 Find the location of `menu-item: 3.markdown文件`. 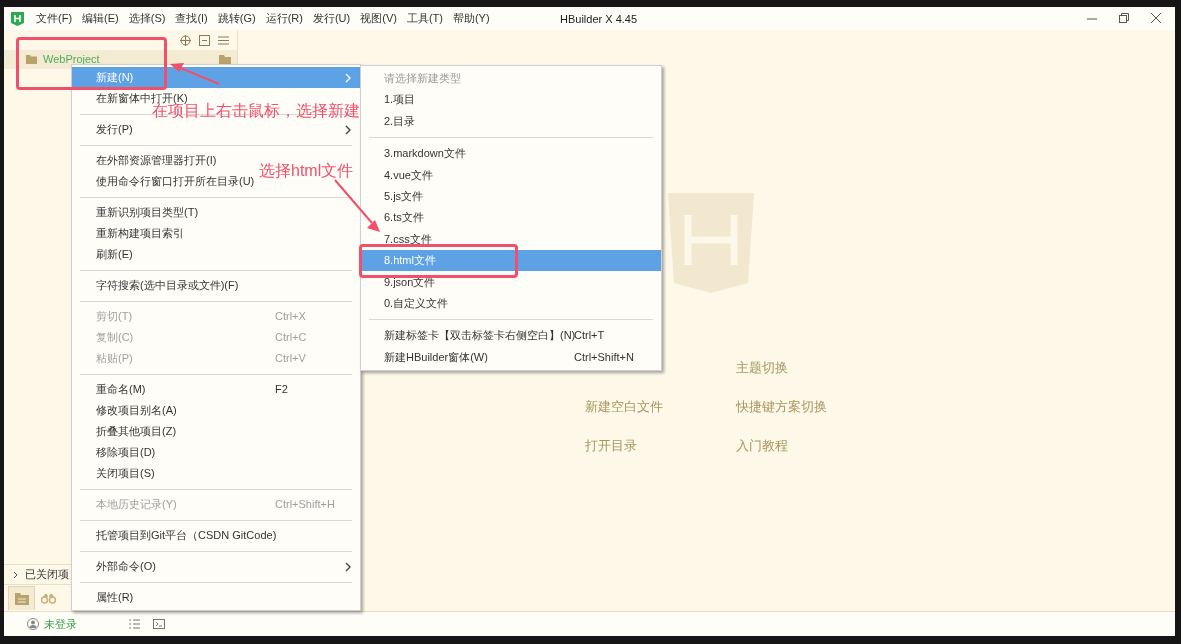

menu-item: 3.markdown文件 is located at coordinates (425, 153).